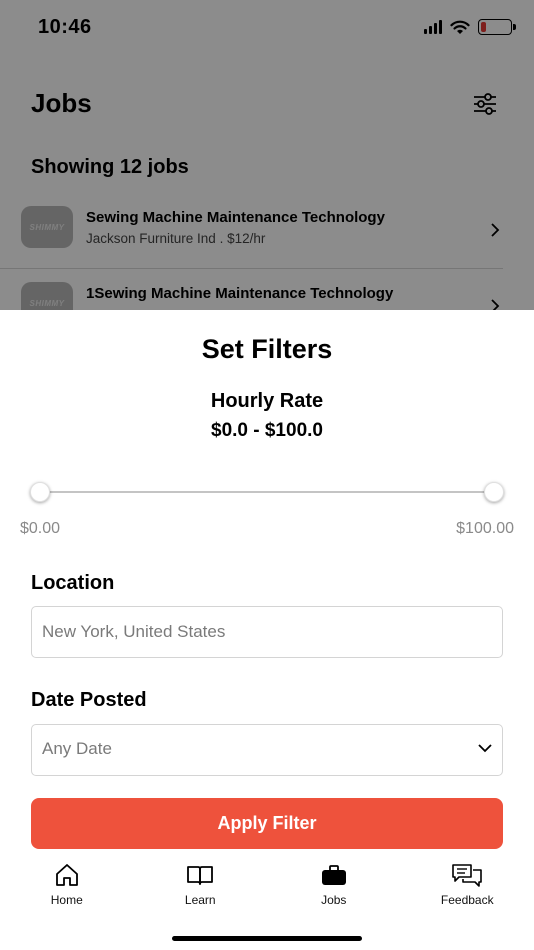  Describe the element at coordinates (485, 748) in the screenshot. I see `chevron-down-icon` at that location.